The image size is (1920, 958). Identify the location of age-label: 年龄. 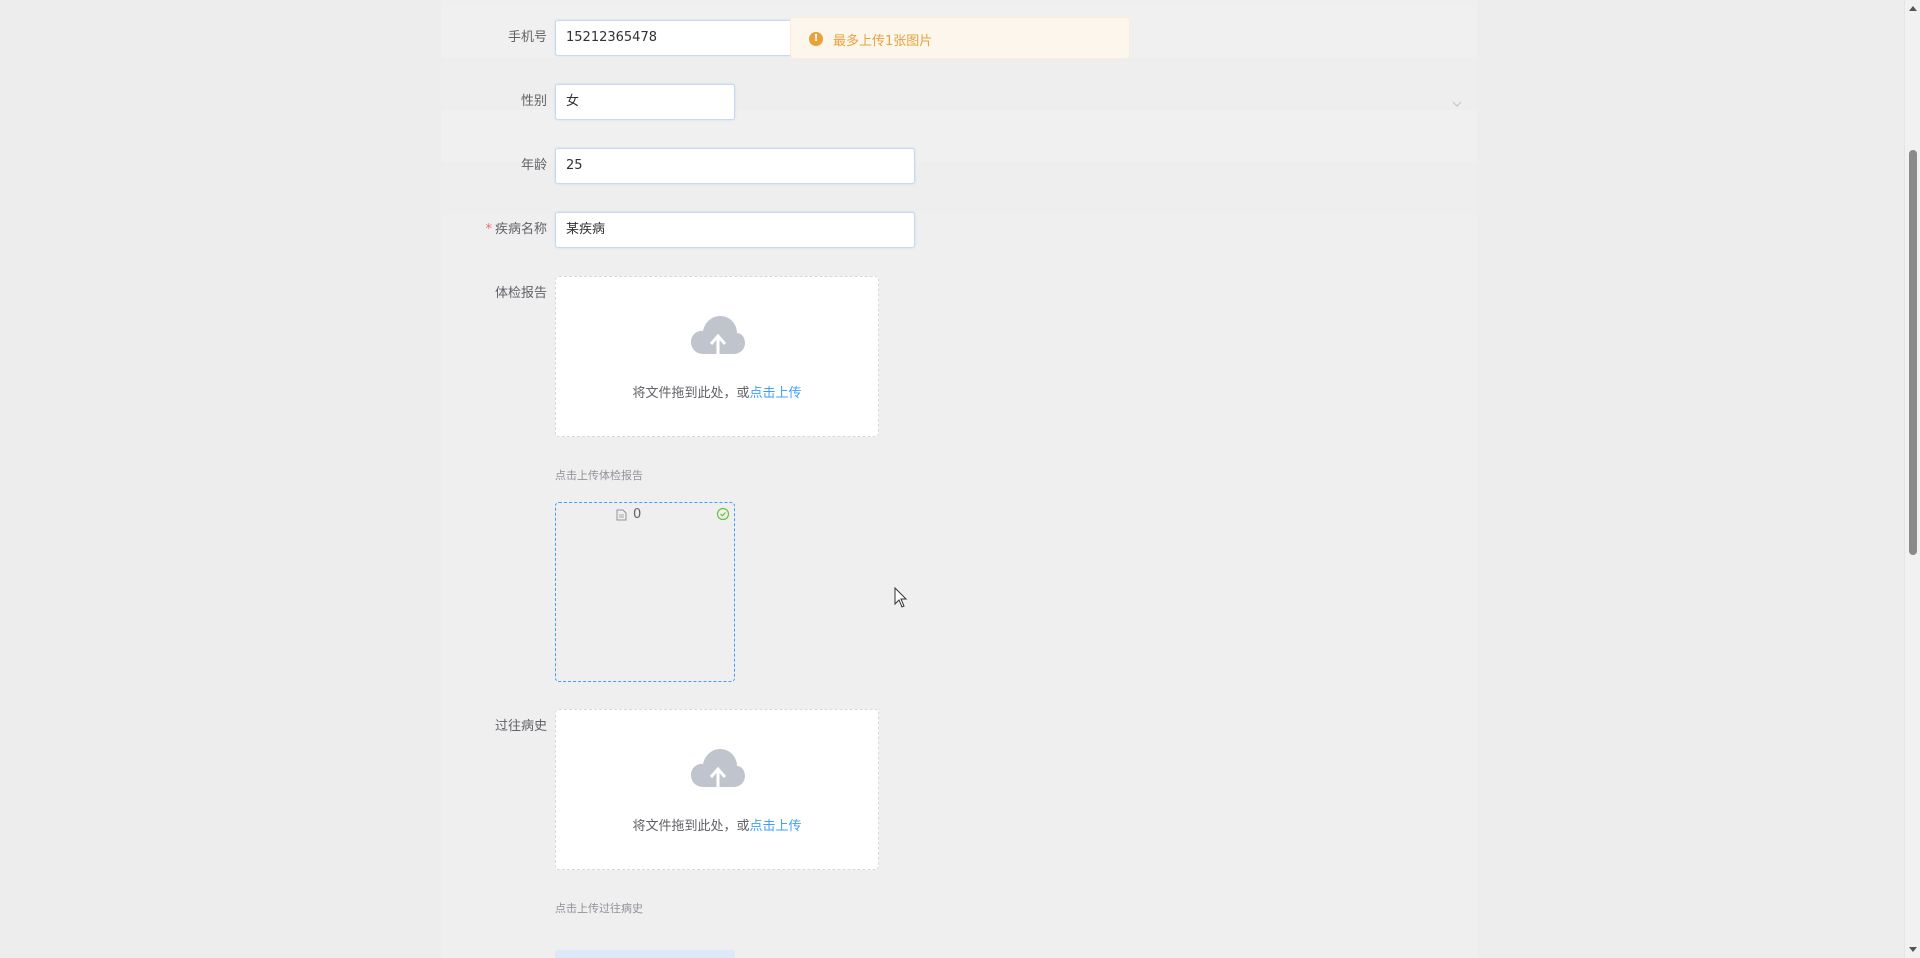
(533, 165).